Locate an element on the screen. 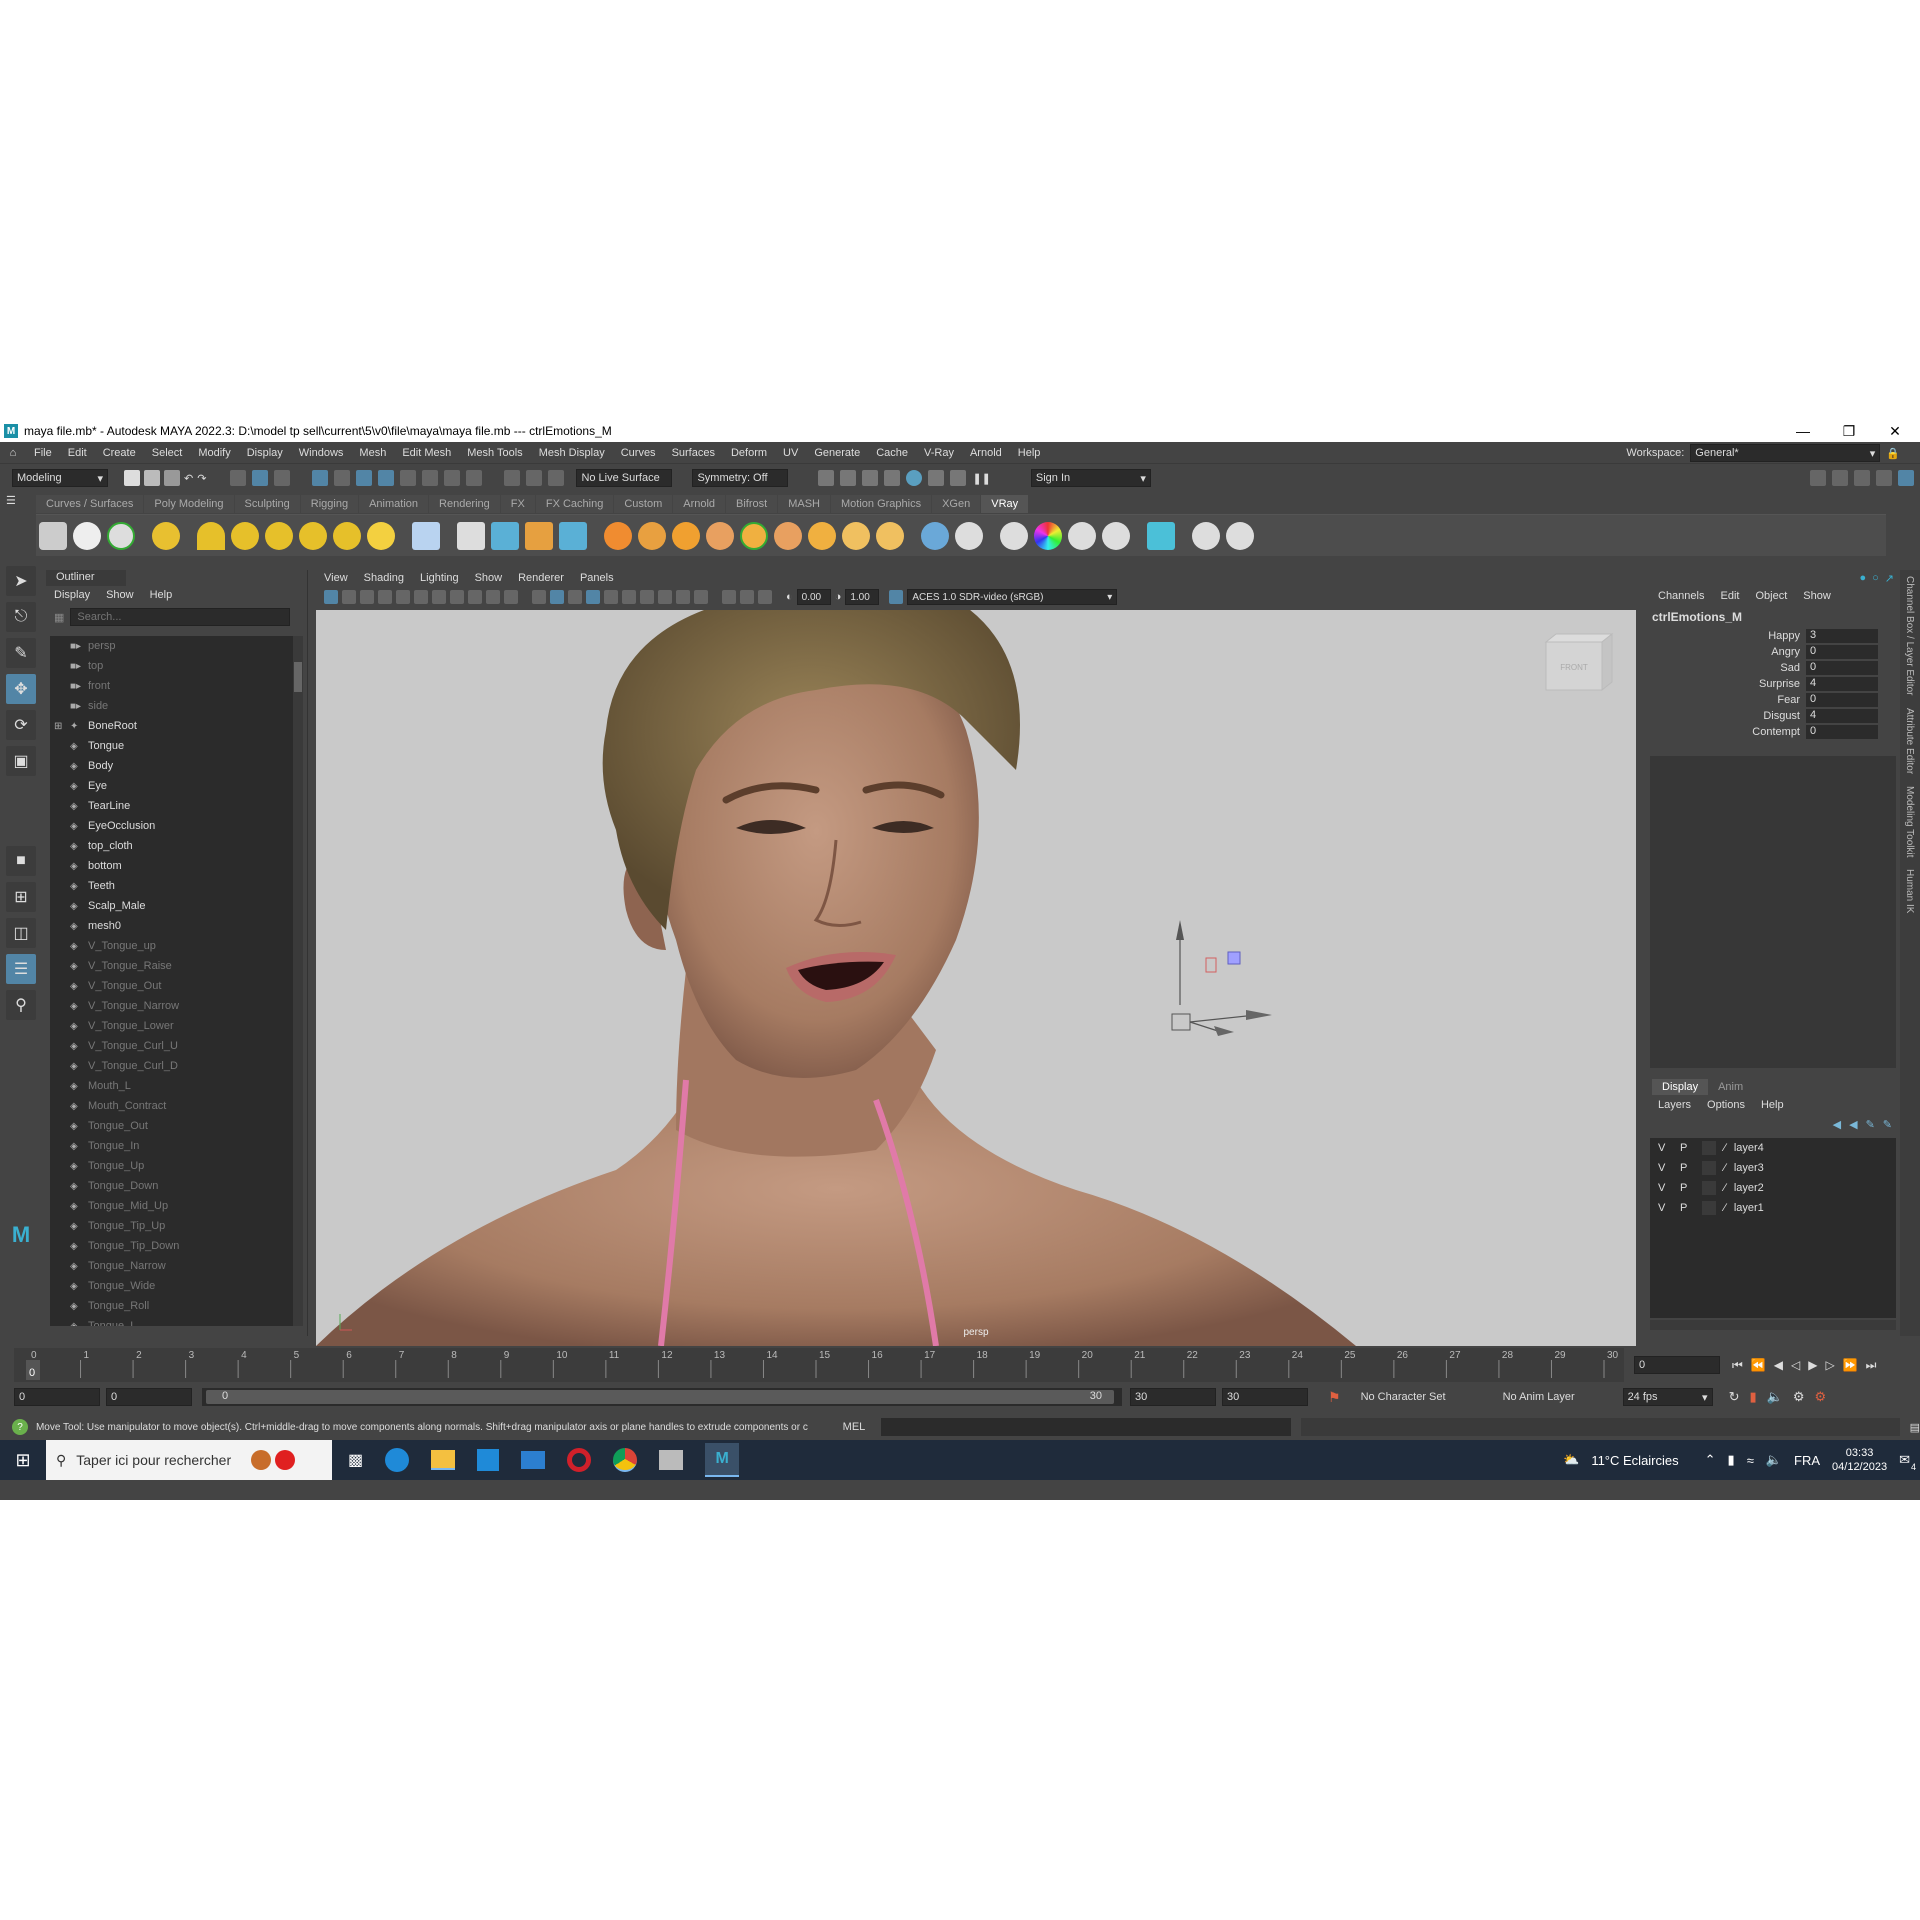  outliner-item: ◈ V_Tongue_up is located at coordinates (172, 946).